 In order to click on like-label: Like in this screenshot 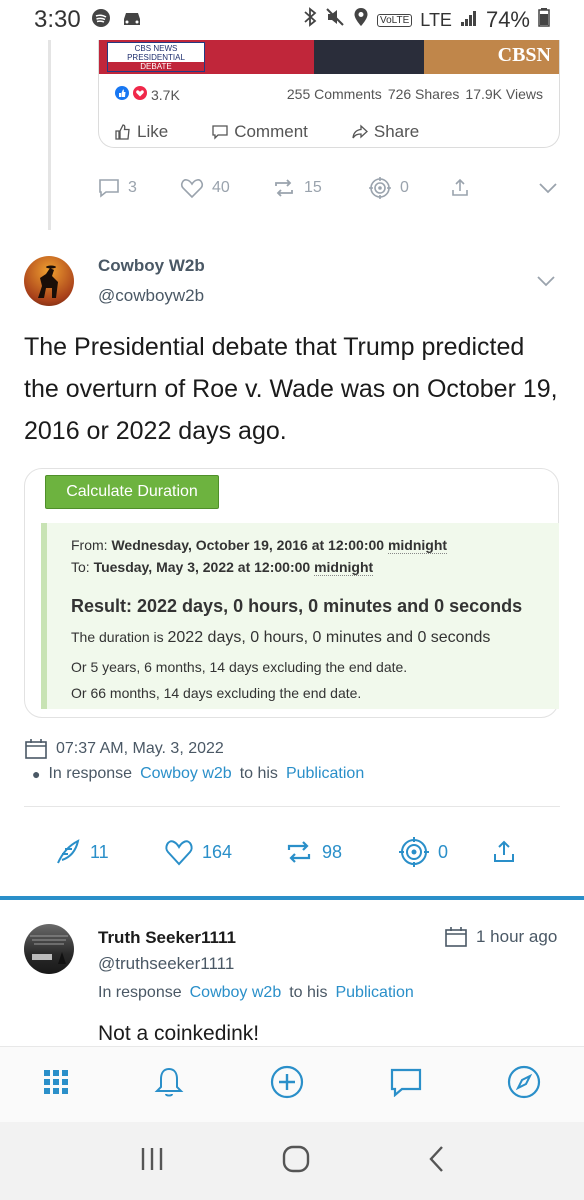, I will do `click(153, 131)`.